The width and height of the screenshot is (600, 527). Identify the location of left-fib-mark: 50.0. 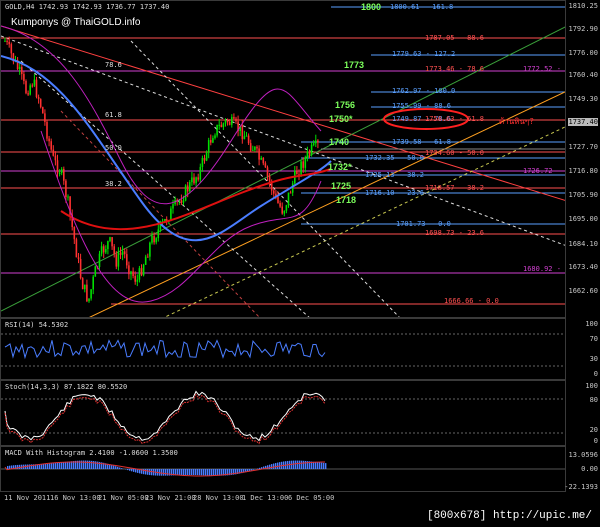
(113, 148).